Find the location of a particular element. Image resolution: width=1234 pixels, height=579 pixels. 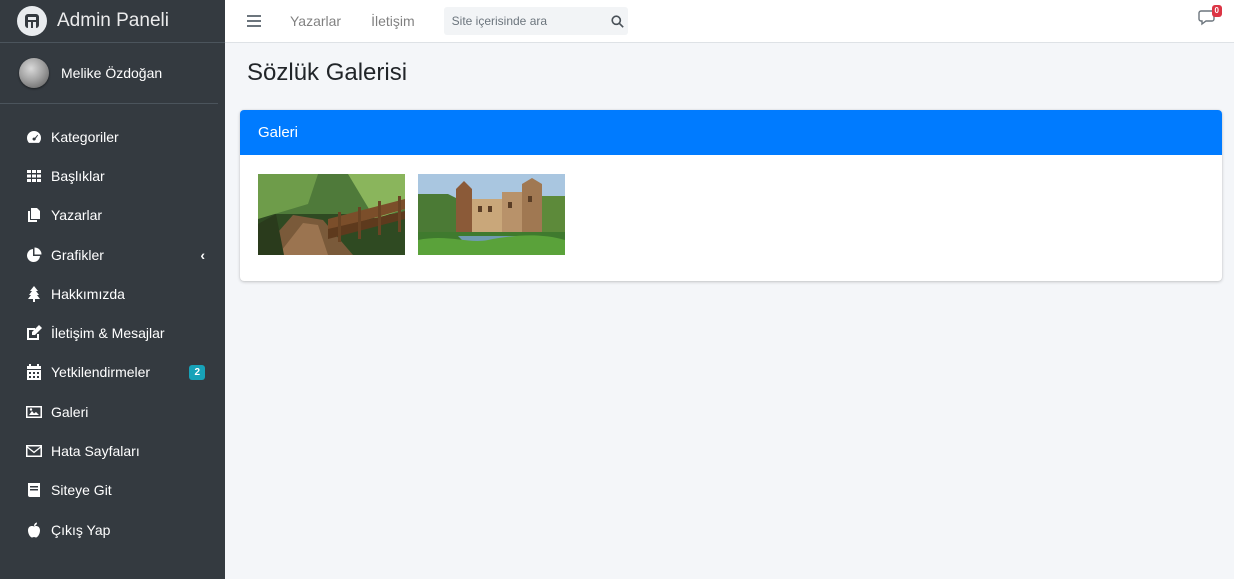

user-name: Melike Özdoğan is located at coordinates (111, 73).